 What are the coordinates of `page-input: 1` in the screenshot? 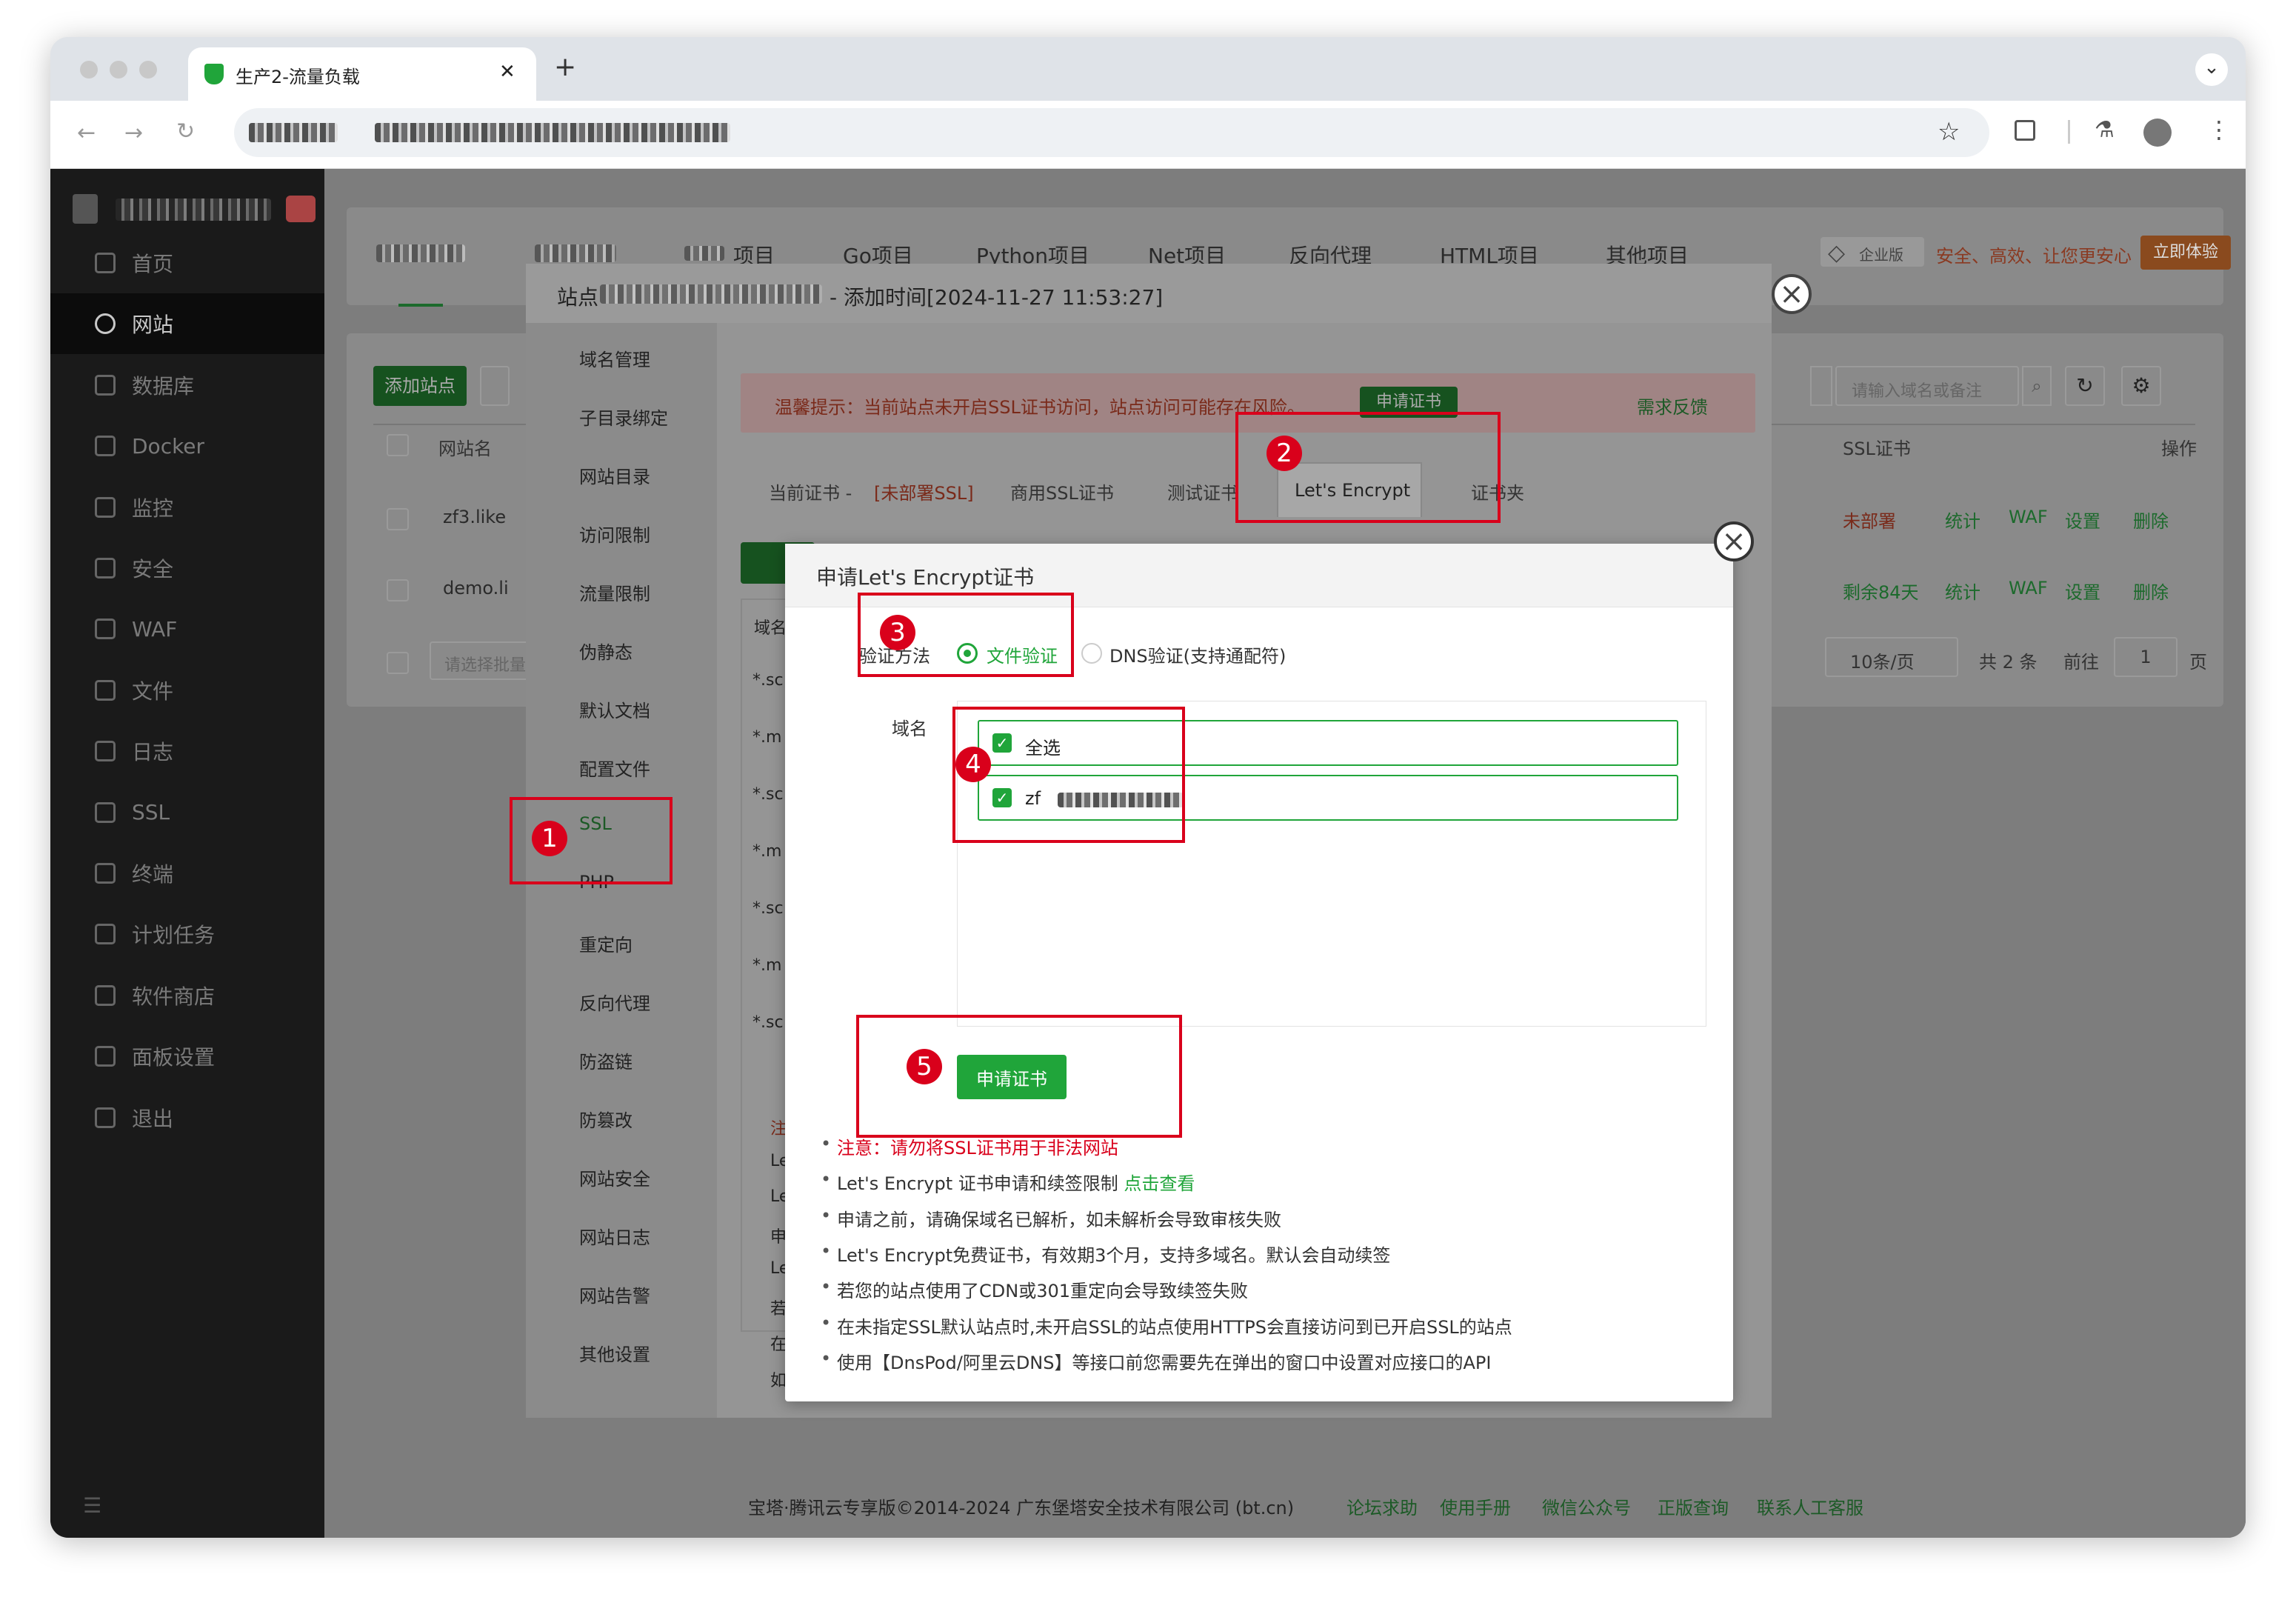 It's located at (2145, 657).